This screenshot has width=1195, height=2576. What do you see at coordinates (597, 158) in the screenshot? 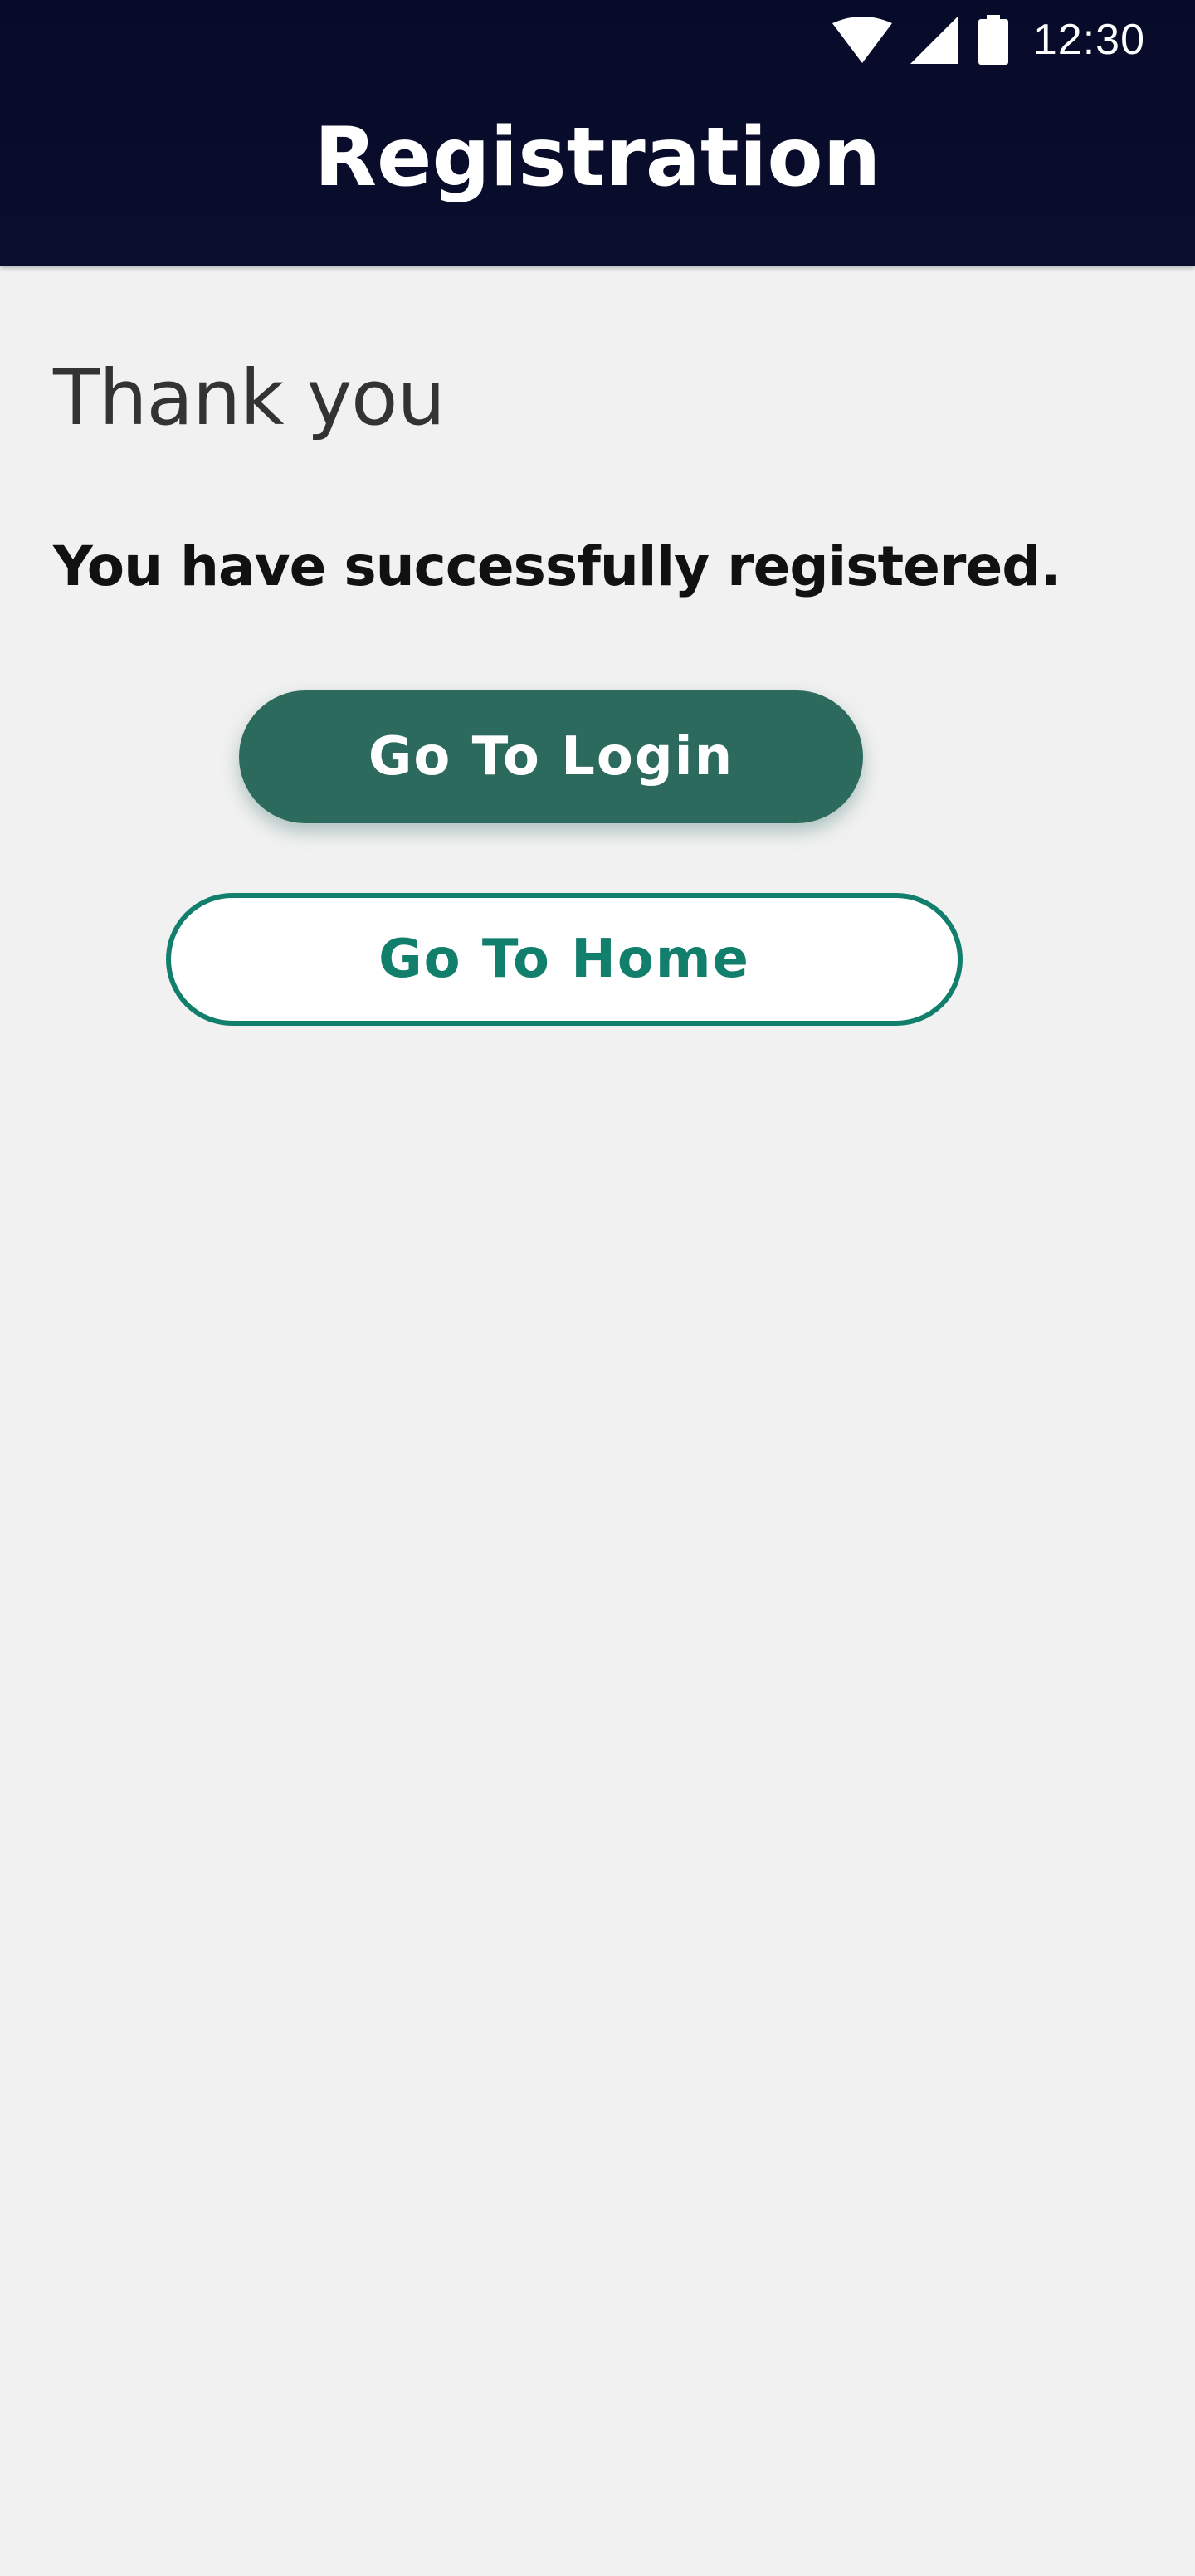
I see `page-title: Registration` at bounding box center [597, 158].